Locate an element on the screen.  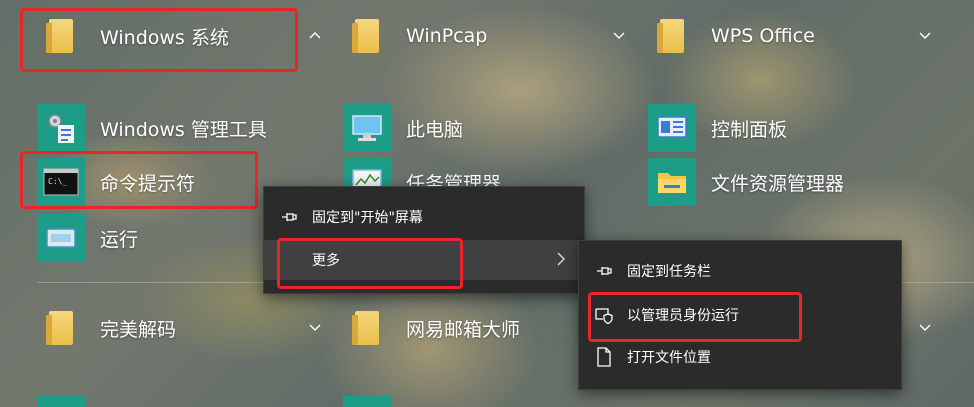
tile-control-panel: 控制面板 is located at coordinates (717, 128).